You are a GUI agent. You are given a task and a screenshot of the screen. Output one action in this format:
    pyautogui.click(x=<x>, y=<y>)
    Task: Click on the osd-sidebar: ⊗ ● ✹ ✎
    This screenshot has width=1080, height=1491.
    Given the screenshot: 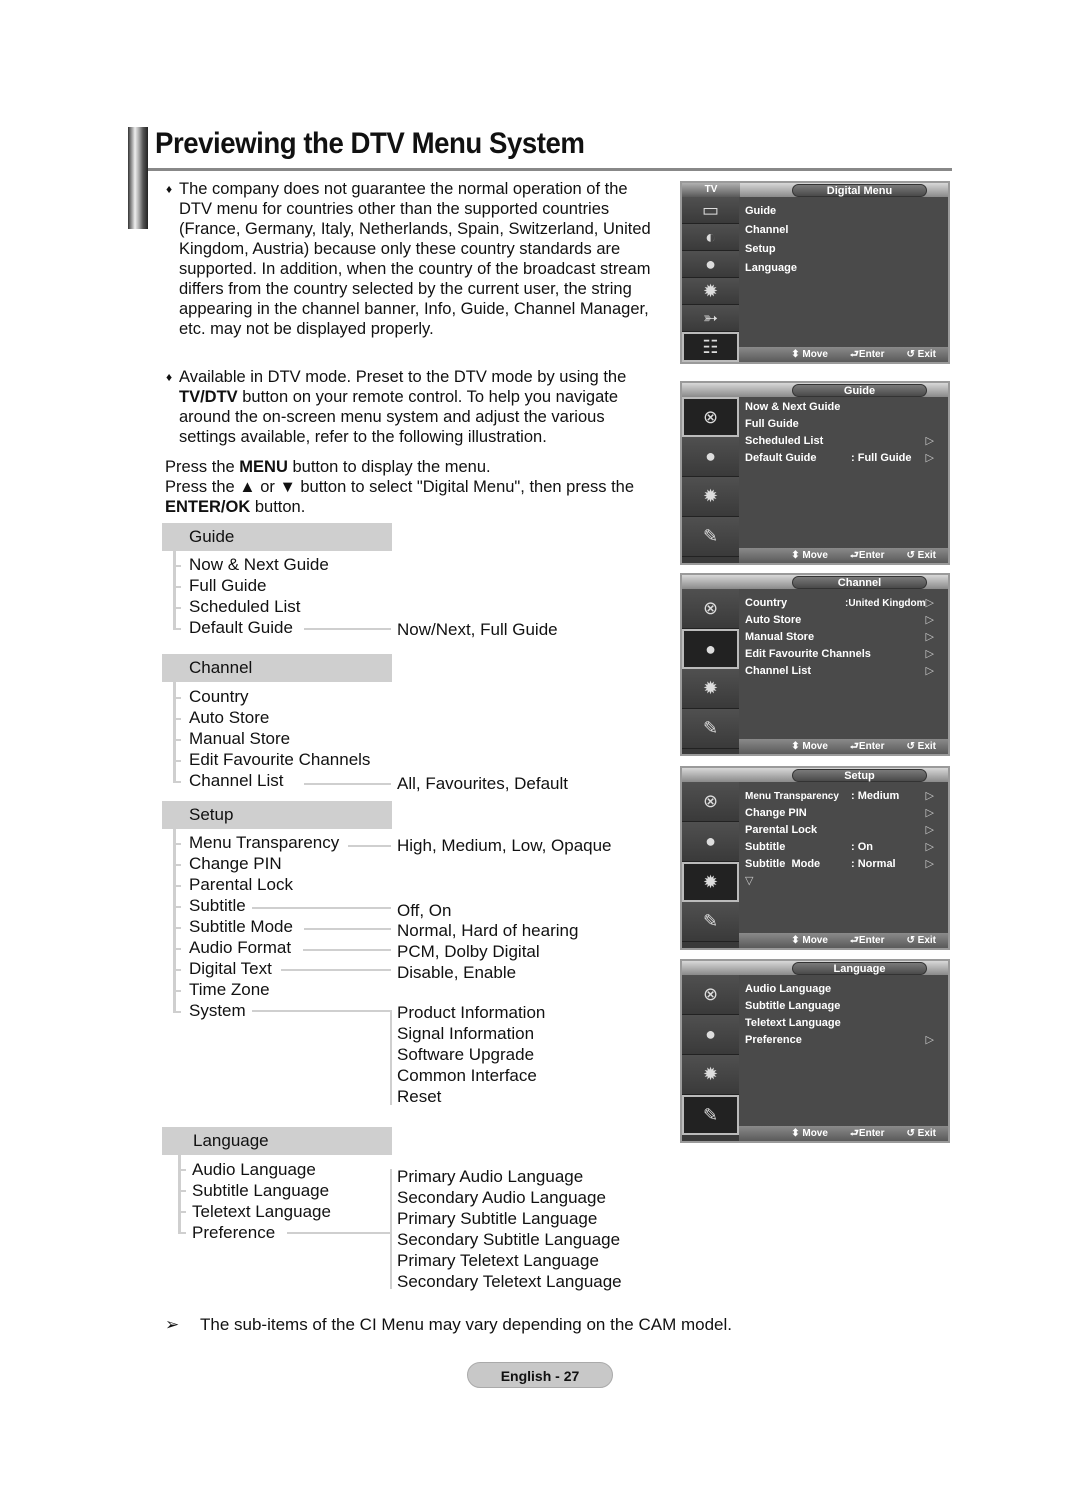 What is the action you would take?
    pyautogui.click(x=710, y=1058)
    